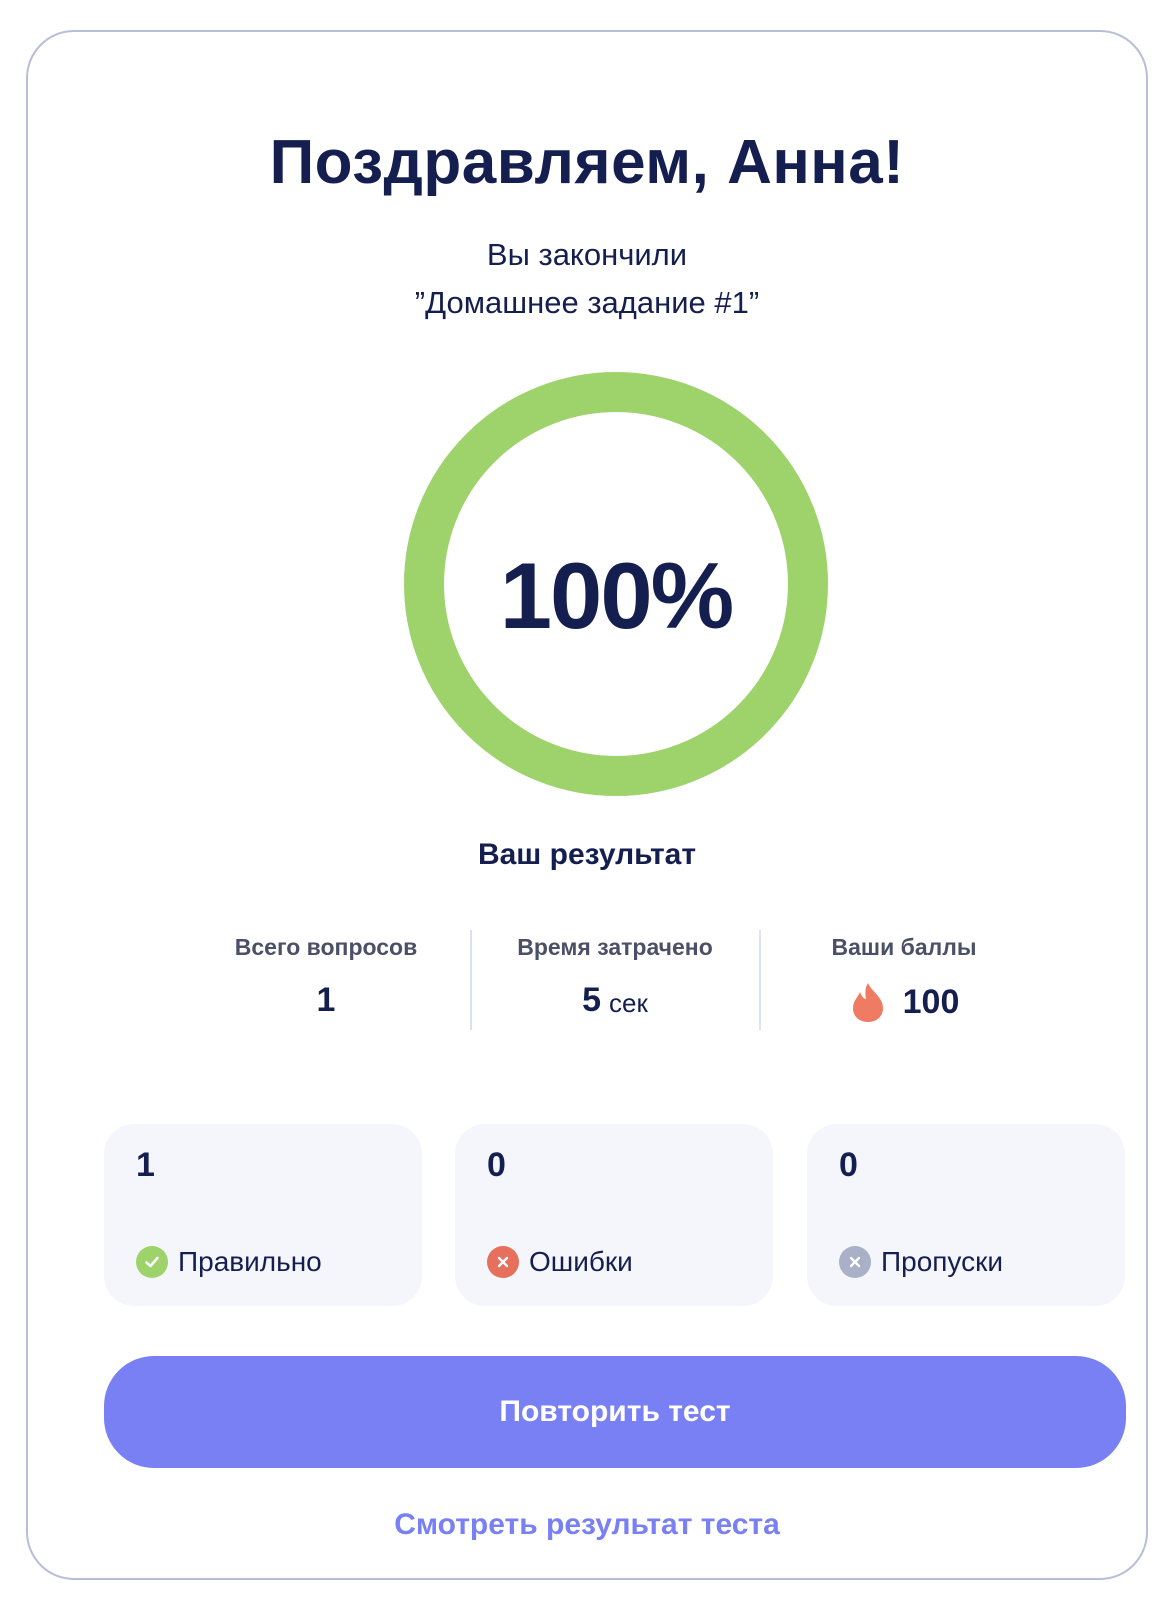 This screenshot has width=1174, height=1614. Describe the element at coordinates (966, 1215) in the screenshot. I see `tile-skipped: 0 Пропуски` at that location.